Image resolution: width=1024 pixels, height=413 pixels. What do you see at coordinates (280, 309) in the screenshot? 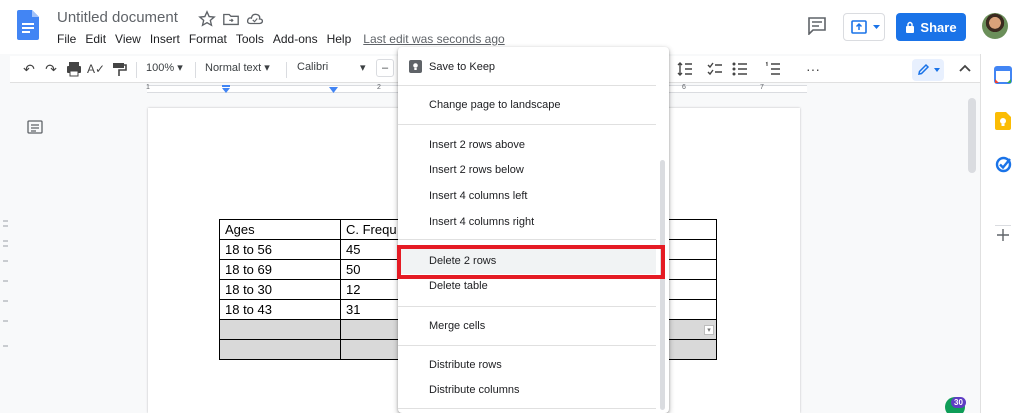
I see `table-cell: 18 to 43` at bounding box center [280, 309].